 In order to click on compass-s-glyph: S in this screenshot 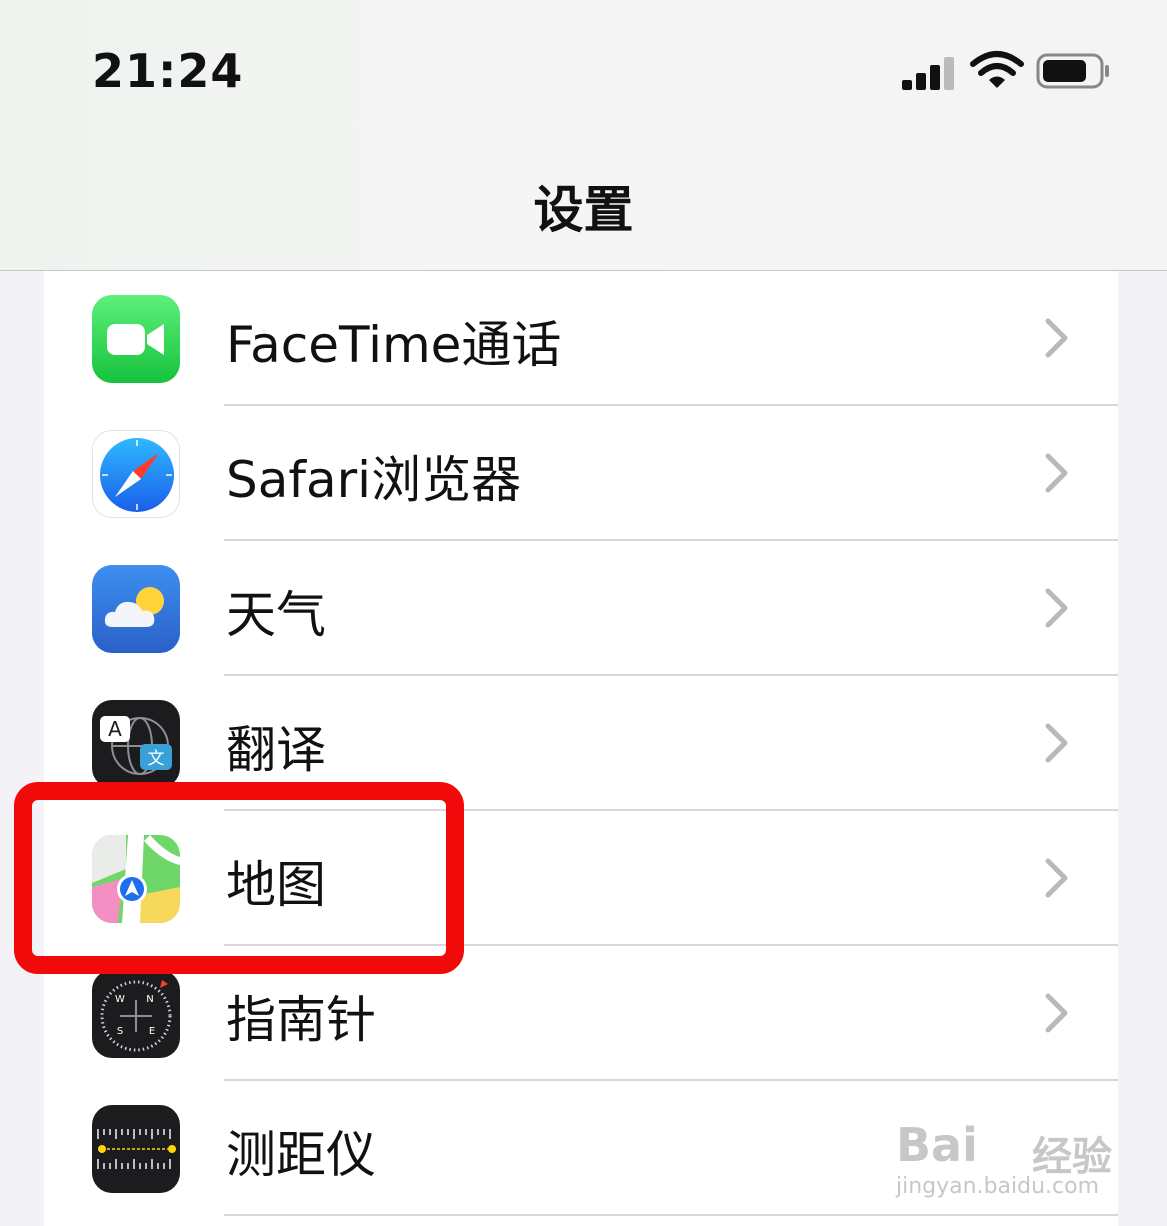, I will do `click(120, 1031)`.